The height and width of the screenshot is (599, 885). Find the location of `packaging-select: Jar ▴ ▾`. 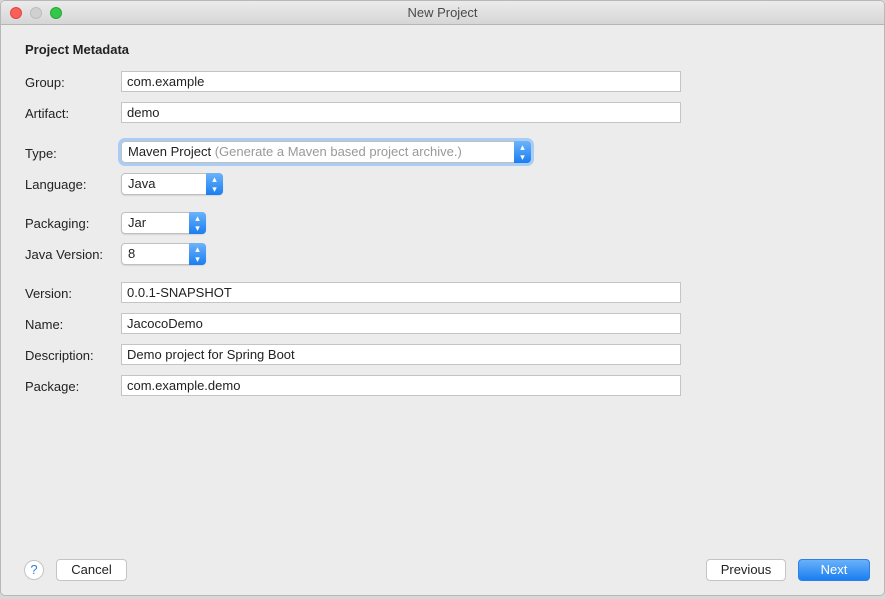

packaging-select: Jar ▴ ▾ is located at coordinates (163, 223).